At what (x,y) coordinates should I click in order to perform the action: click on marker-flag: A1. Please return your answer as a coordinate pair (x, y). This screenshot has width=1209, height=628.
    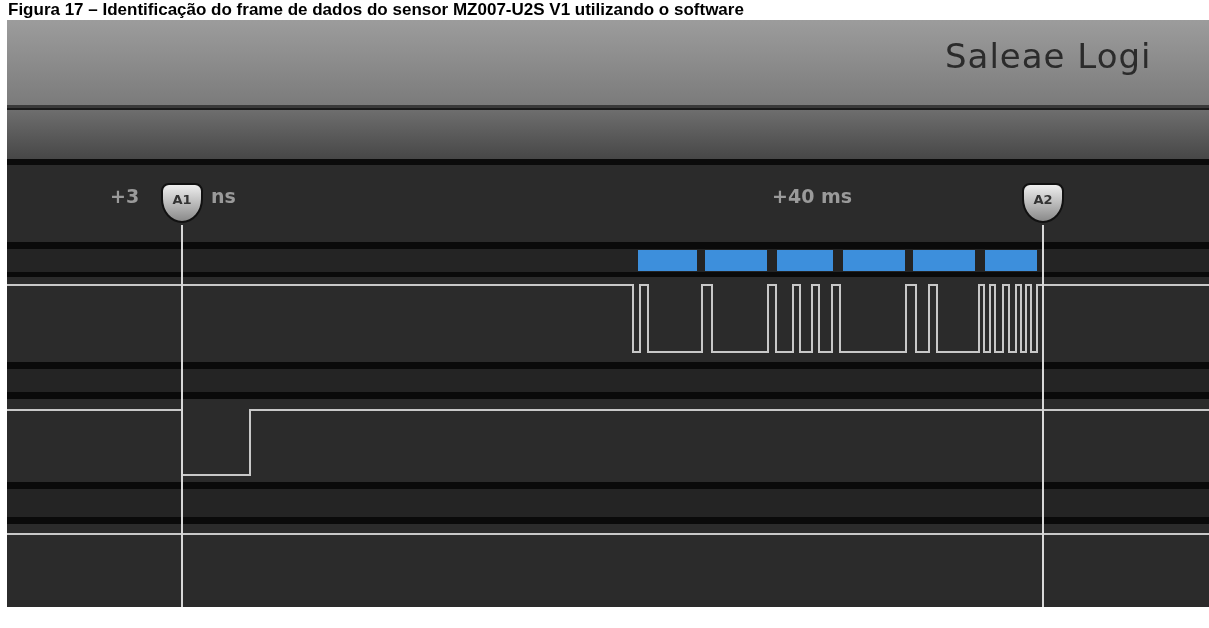
    Looking at the image, I should click on (182, 203).